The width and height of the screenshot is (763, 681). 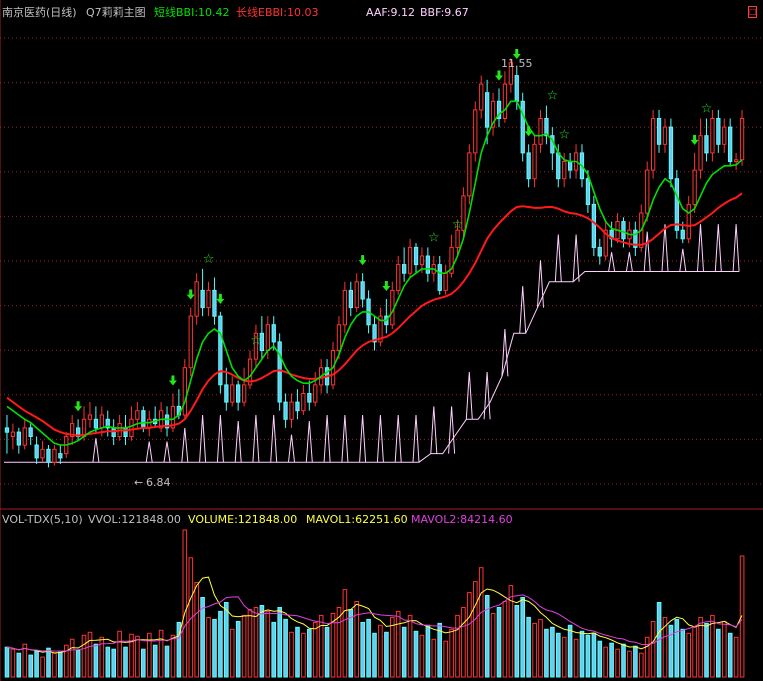 What do you see at coordinates (277, 12) in the screenshot?
I see `long-ebbi-label: 长线EBBI:10.03` at bounding box center [277, 12].